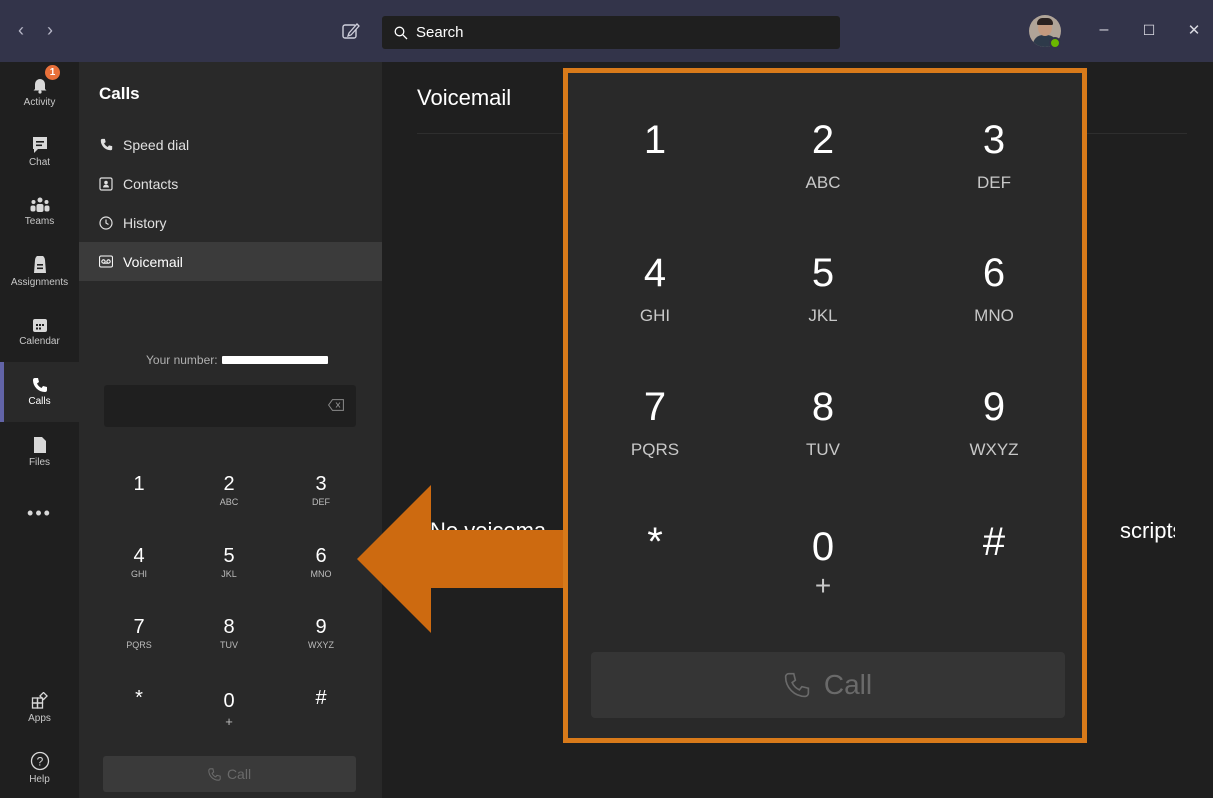 The width and height of the screenshot is (1213, 798). I want to click on nav-voicemail: Voicemail, so click(230, 261).